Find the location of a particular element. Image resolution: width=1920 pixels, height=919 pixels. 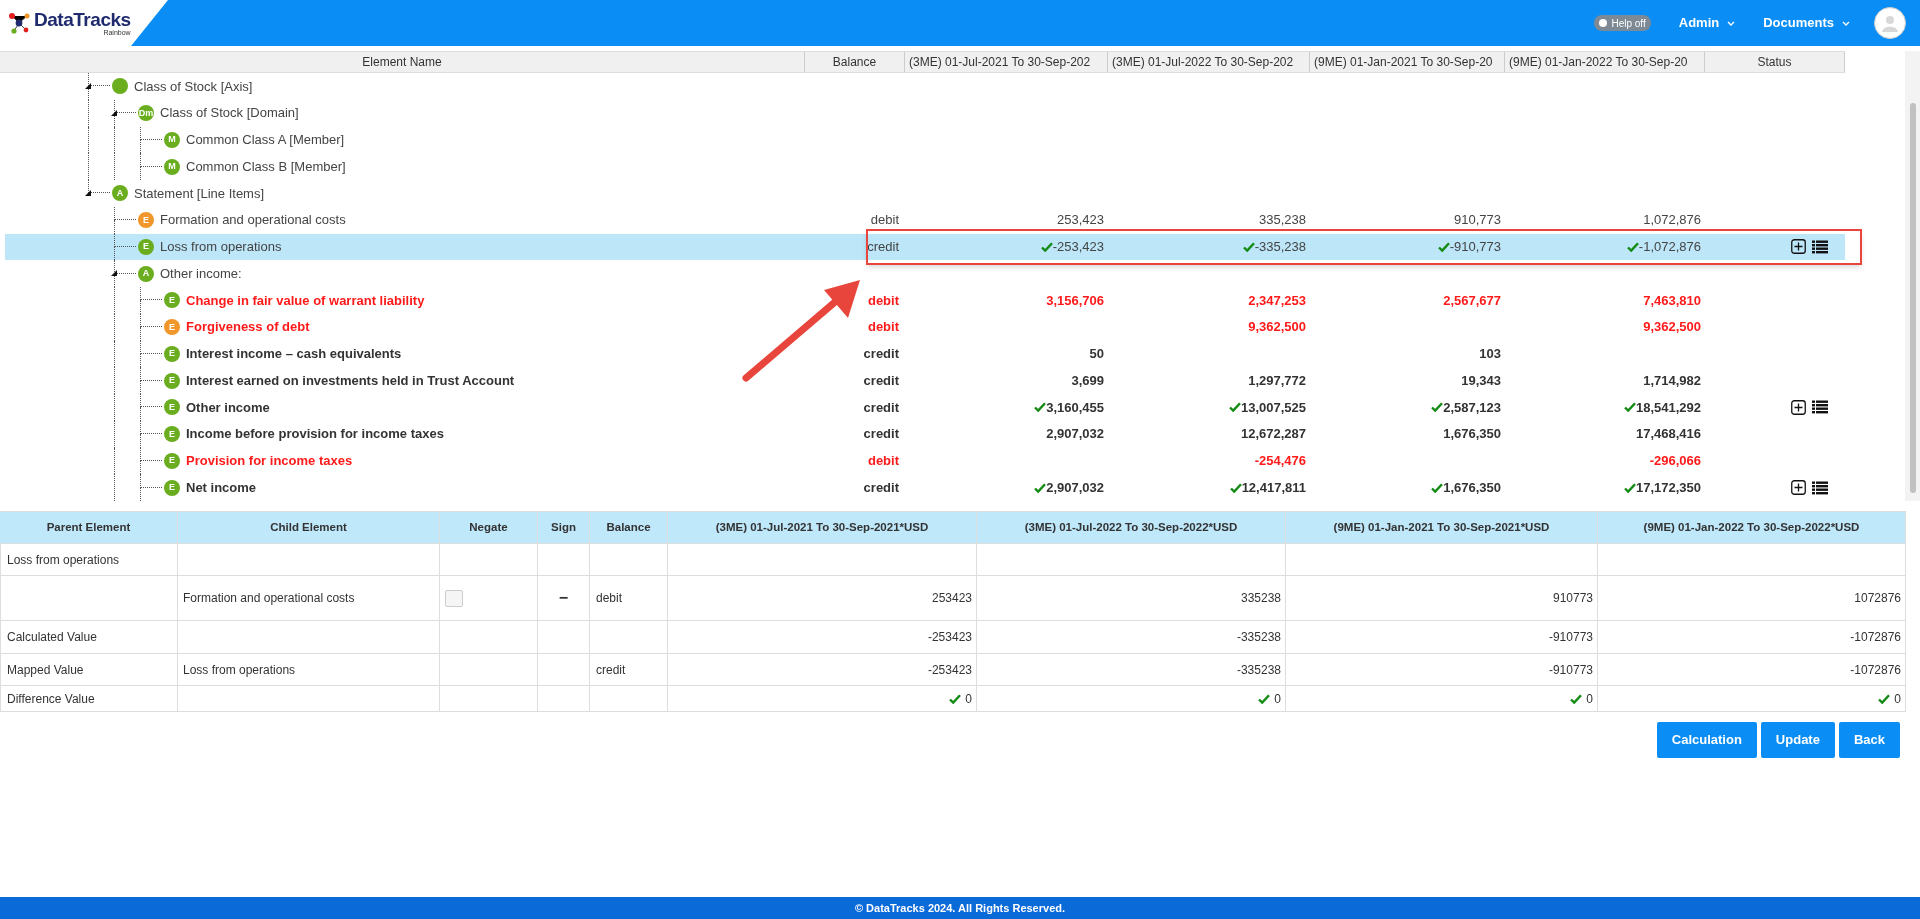

amount-text: -296,066 is located at coordinates (1675, 461).